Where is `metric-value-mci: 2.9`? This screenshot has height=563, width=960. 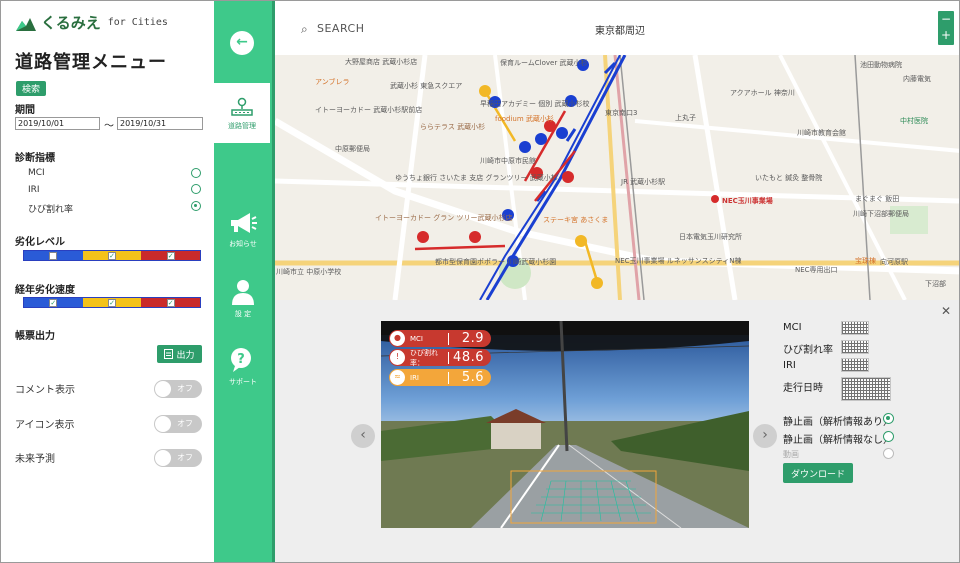
metric-value-mci: 2.9 is located at coordinates (472, 338).